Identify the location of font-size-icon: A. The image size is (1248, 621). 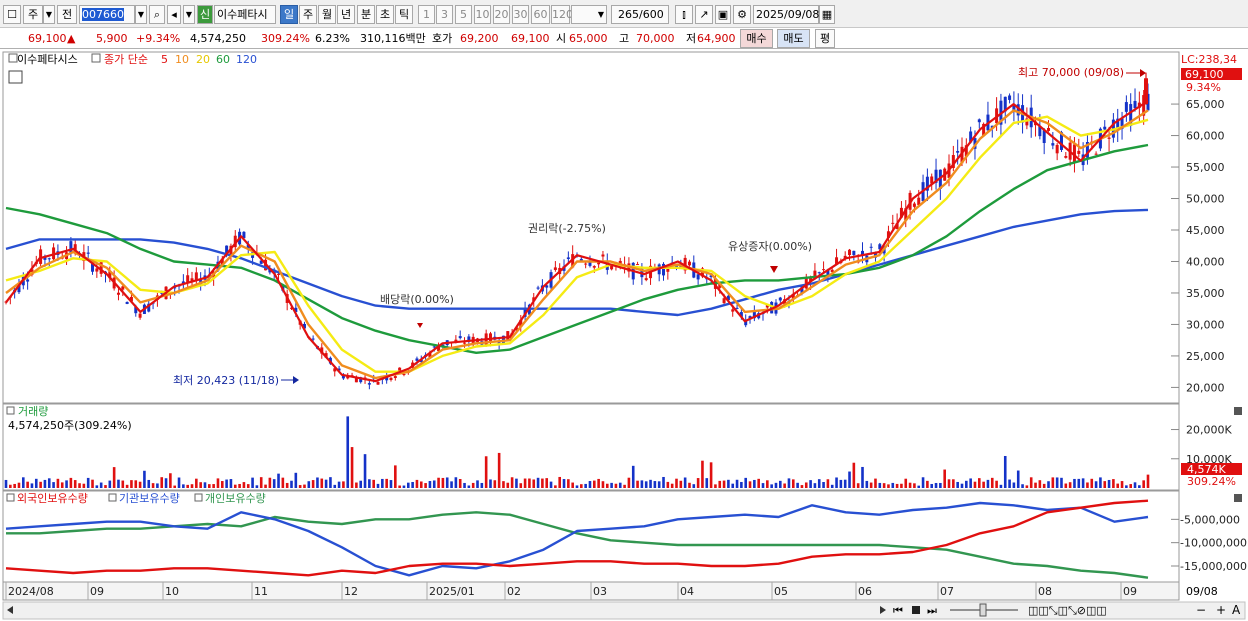
(1236, 610).